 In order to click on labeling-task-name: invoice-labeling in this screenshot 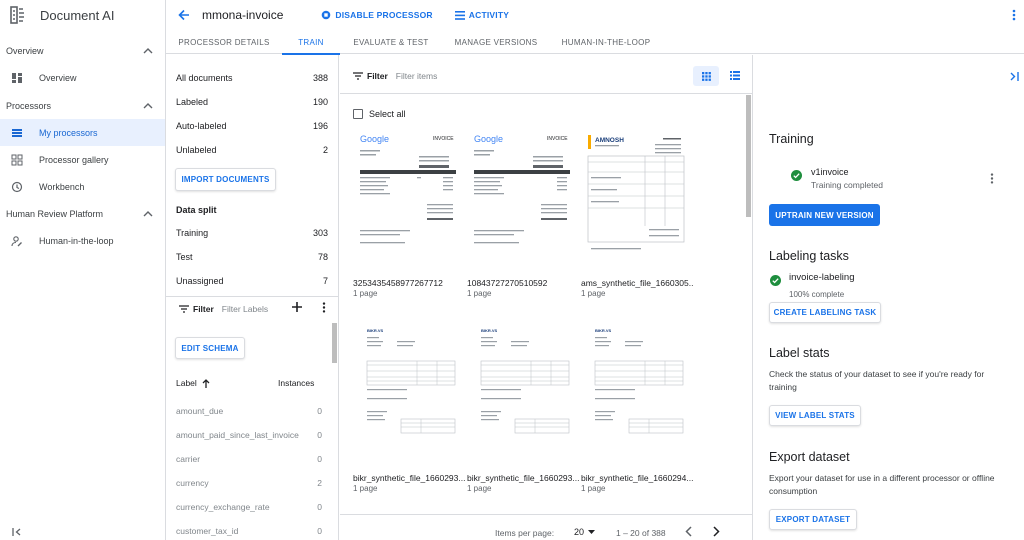, I will do `click(821, 277)`.